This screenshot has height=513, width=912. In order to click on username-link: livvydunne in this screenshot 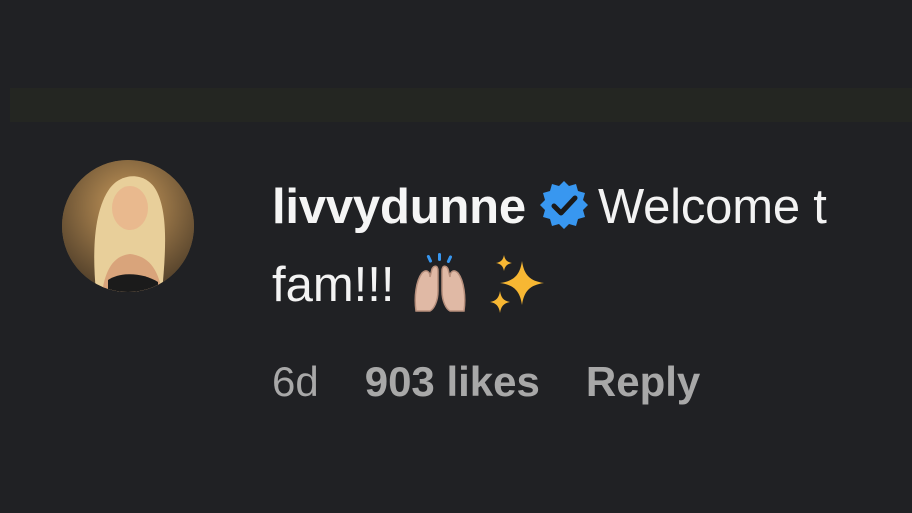, I will do `click(399, 207)`.